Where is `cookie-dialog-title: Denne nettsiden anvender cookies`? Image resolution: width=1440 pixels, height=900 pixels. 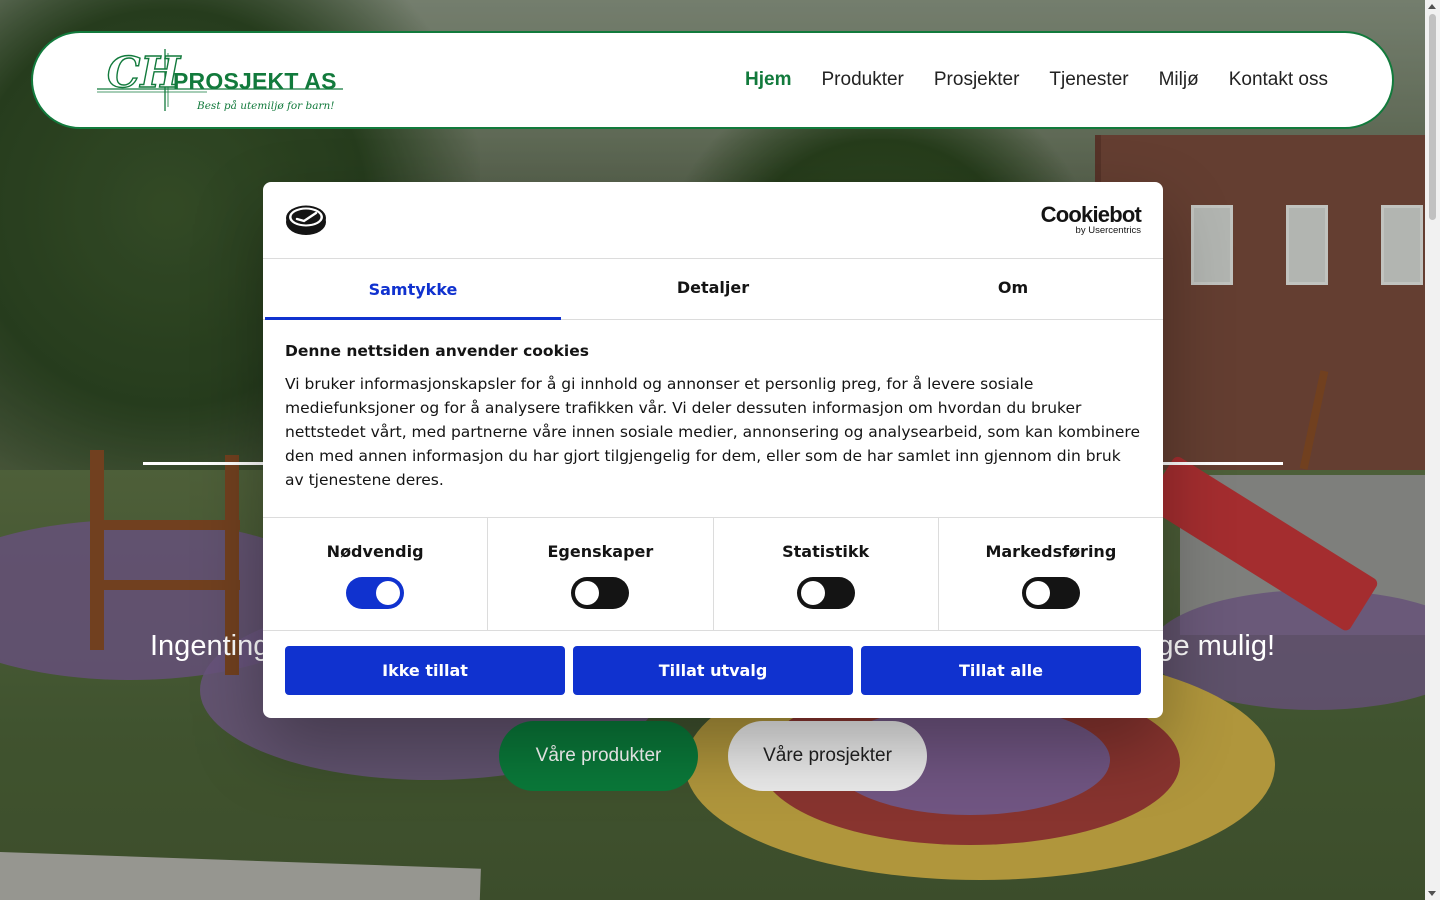
cookie-dialog-title: Denne nettsiden anvender cookies is located at coordinates (437, 351).